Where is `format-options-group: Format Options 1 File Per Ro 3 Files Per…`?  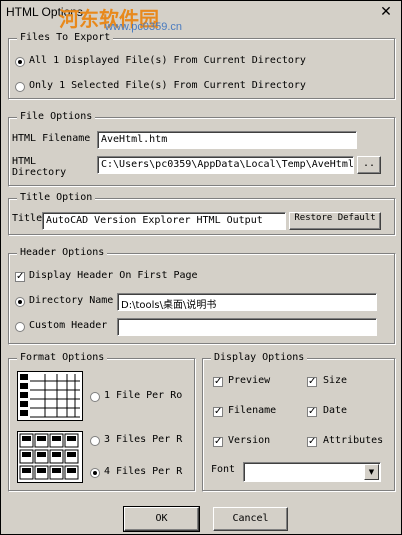 format-options-group: Format Options 1 File Per Ro 3 Files Per… is located at coordinates (102, 422).